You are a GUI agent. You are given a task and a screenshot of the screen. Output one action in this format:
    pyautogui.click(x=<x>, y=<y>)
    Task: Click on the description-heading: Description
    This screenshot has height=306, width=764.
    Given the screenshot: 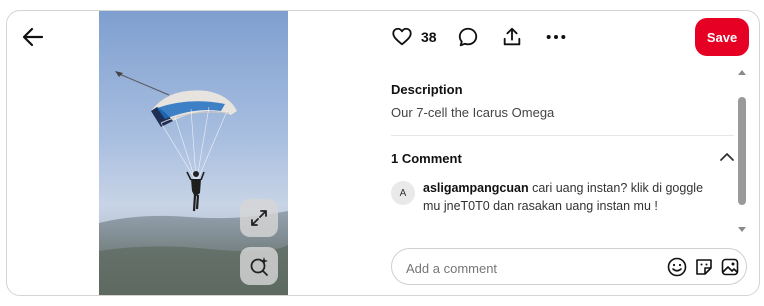 What is the action you would take?
    pyautogui.click(x=427, y=89)
    